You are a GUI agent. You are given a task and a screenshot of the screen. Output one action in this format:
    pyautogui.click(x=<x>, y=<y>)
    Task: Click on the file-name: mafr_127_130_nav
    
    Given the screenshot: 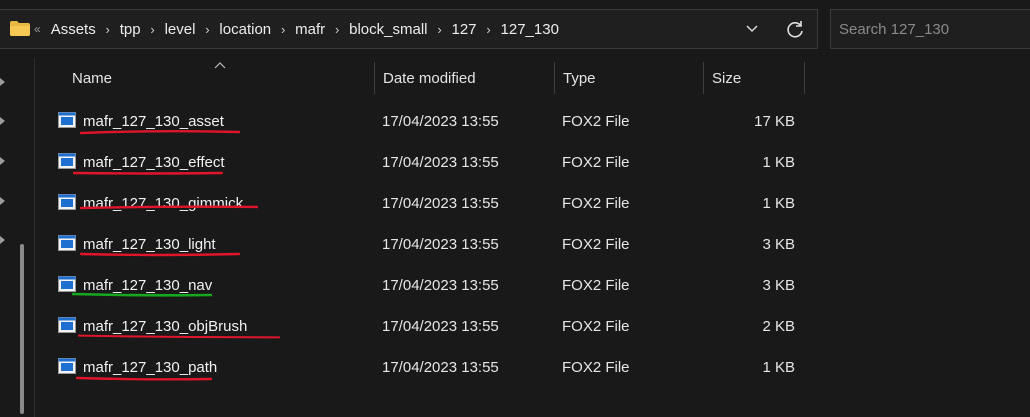 What is the action you would take?
    pyautogui.click(x=147, y=285)
    